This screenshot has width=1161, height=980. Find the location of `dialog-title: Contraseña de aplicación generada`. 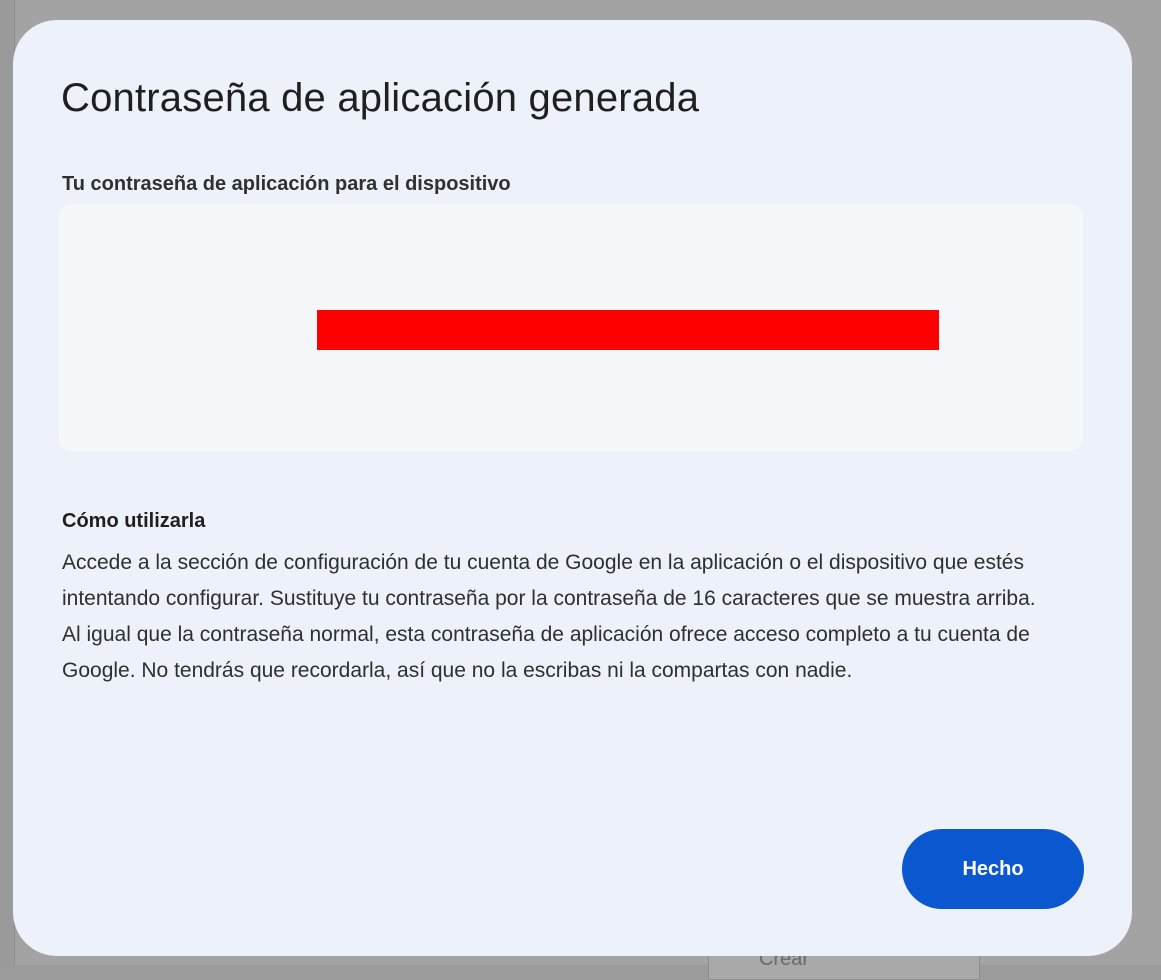

dialog-title: Contraseña de aplicación generada is located at coordinates (380, 98).